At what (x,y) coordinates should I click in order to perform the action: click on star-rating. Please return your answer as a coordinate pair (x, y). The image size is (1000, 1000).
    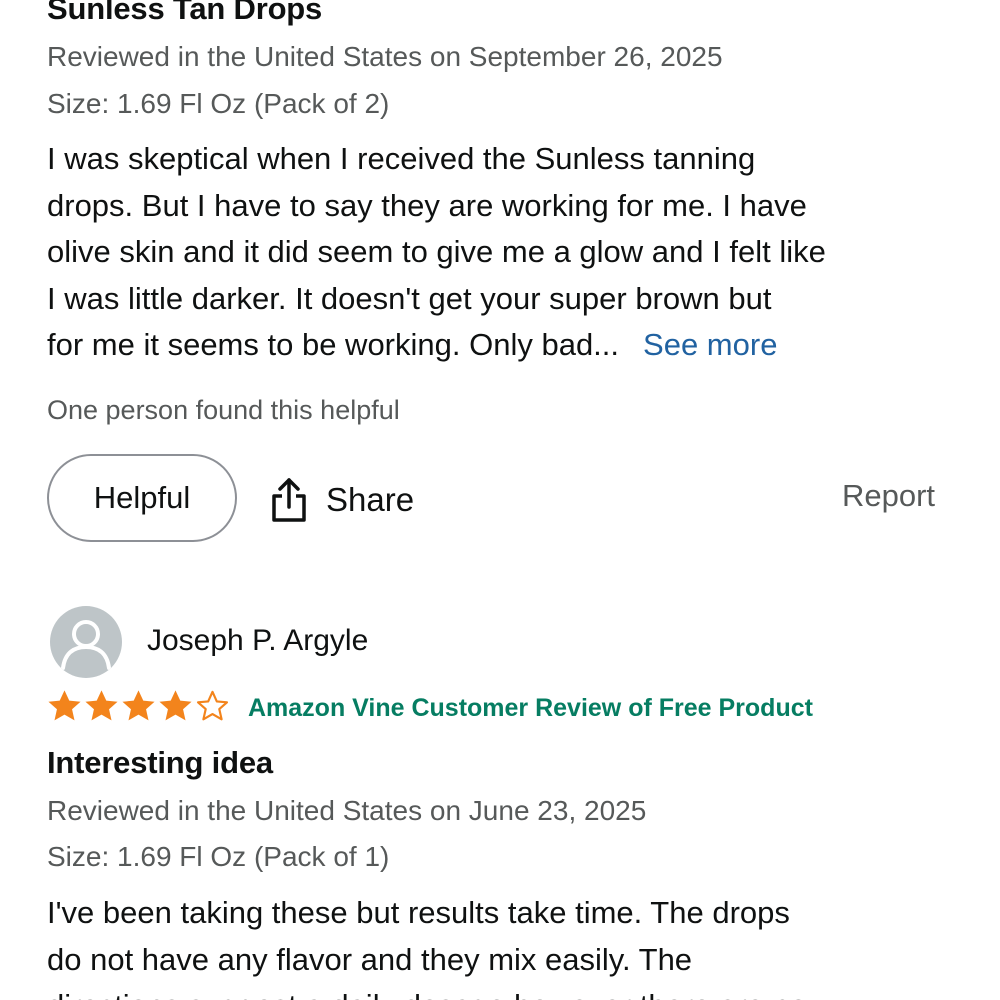
    Looking at the image, I should click on (138, 706).